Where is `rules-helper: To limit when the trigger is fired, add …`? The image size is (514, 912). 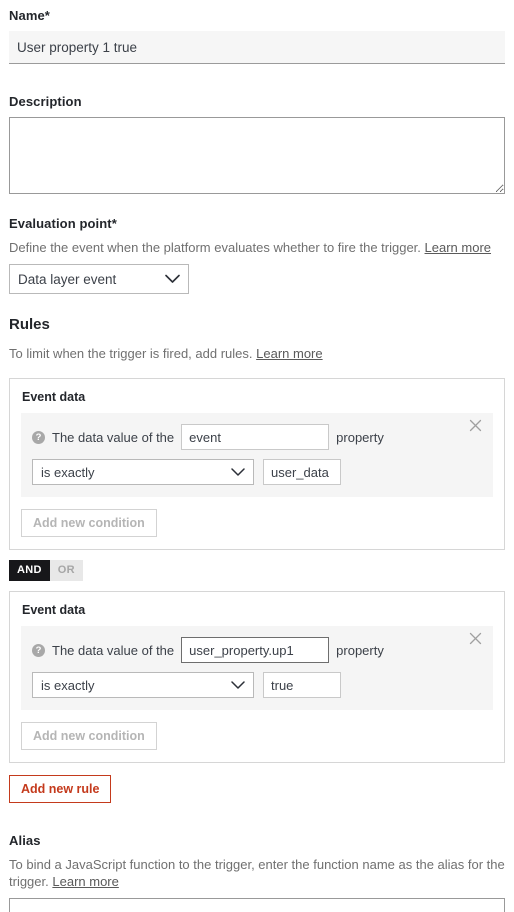 rules-helper: To limit when the trigger is fired, add … is located at coordinates (257, 353).